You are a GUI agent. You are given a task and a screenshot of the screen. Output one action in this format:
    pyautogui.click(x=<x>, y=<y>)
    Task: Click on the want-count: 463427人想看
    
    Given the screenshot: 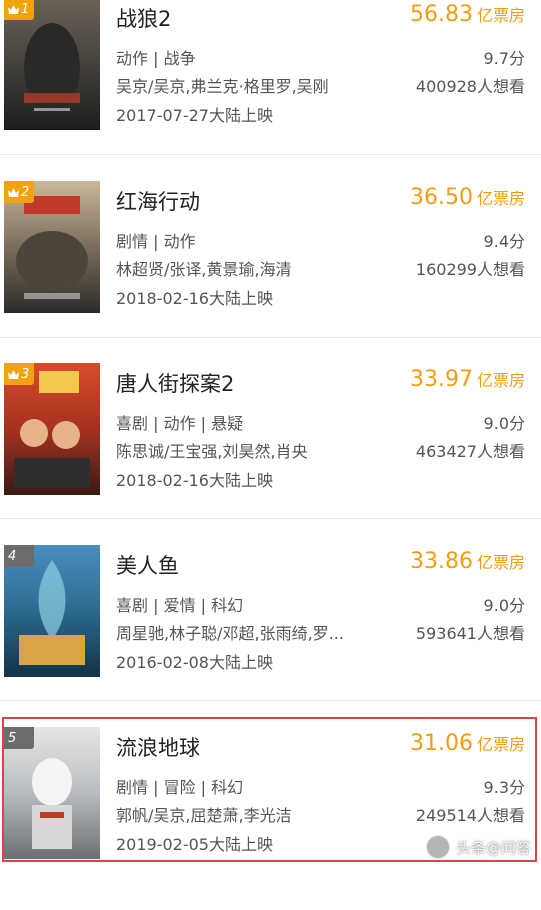 What is the action you would take?
    pyautogui.click(x=470, y=451)
    